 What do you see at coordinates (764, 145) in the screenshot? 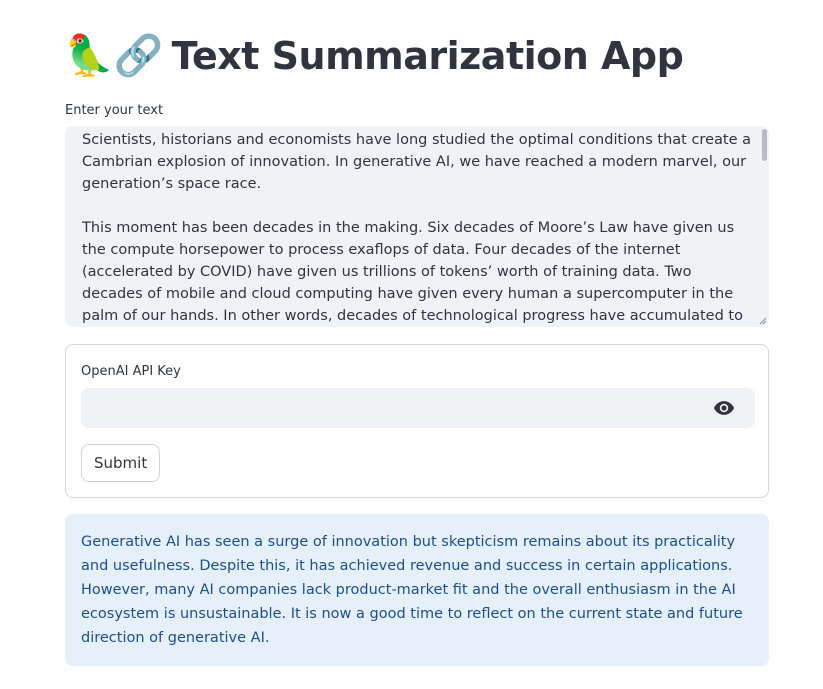
I see `textarea-scrollbar` at bounding box center [764, 145].